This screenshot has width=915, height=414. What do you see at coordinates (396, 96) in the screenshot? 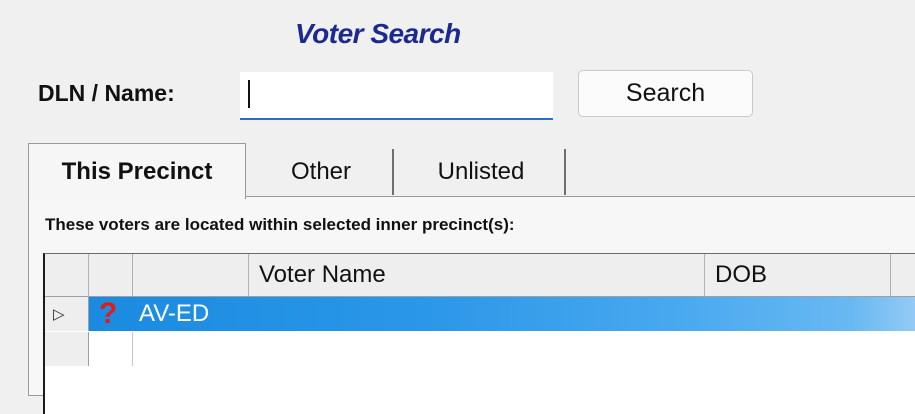
I see `dln-name-input` at bounding box center [396, 96].